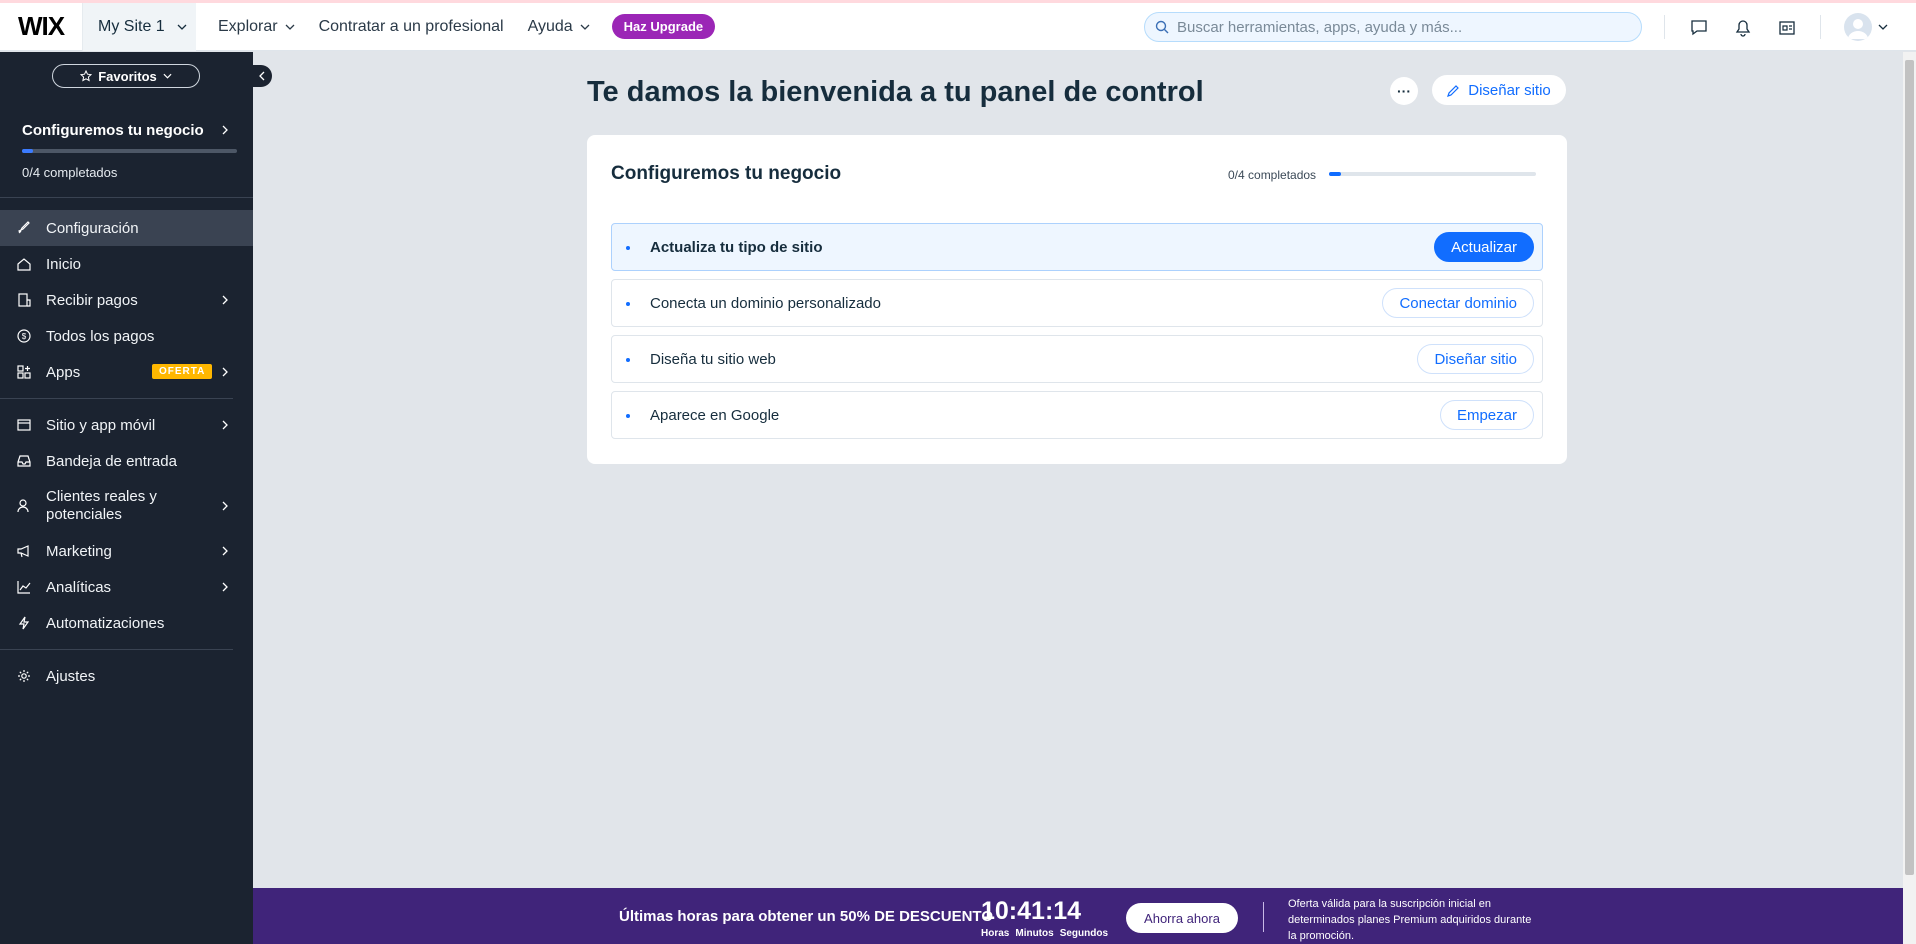 The image size is (1916, 944). Describe the element at coordinates (1458, 303) in the screenshot. I see `connect-domain-button: Conectar dominio` at that location.